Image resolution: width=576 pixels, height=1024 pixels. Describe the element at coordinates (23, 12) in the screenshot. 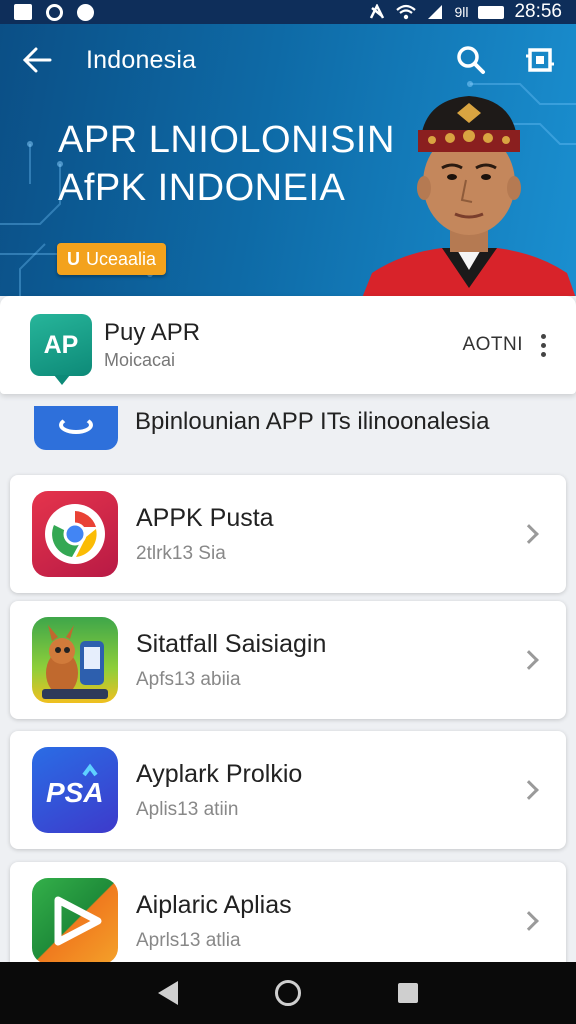

I see `gallery-notification-icon` at that location.